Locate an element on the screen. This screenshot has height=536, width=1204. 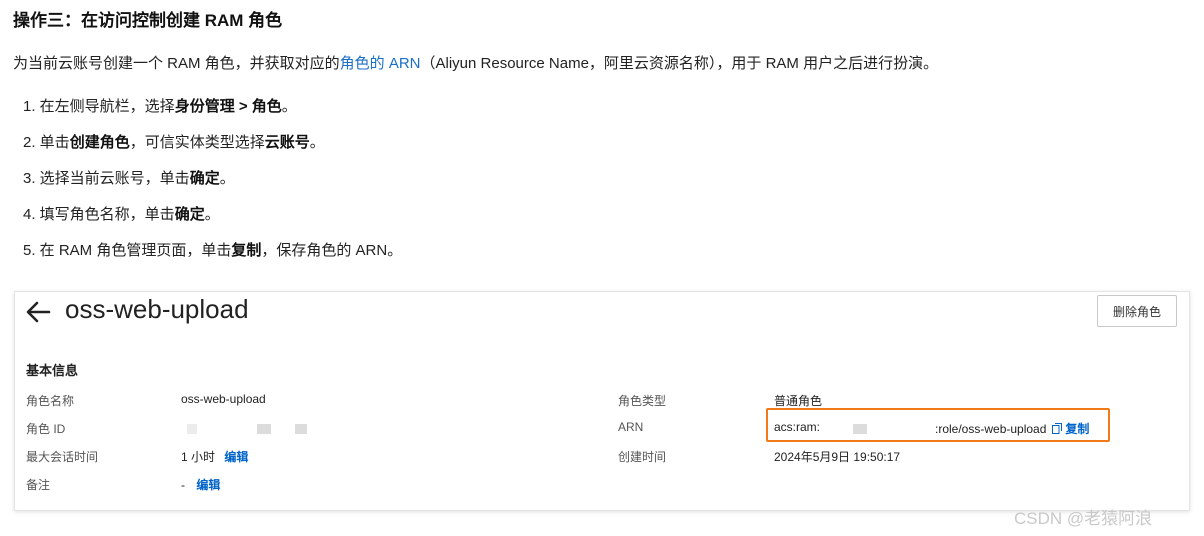
edit-note-link: 编辑 is located at coordinates (208, 485).